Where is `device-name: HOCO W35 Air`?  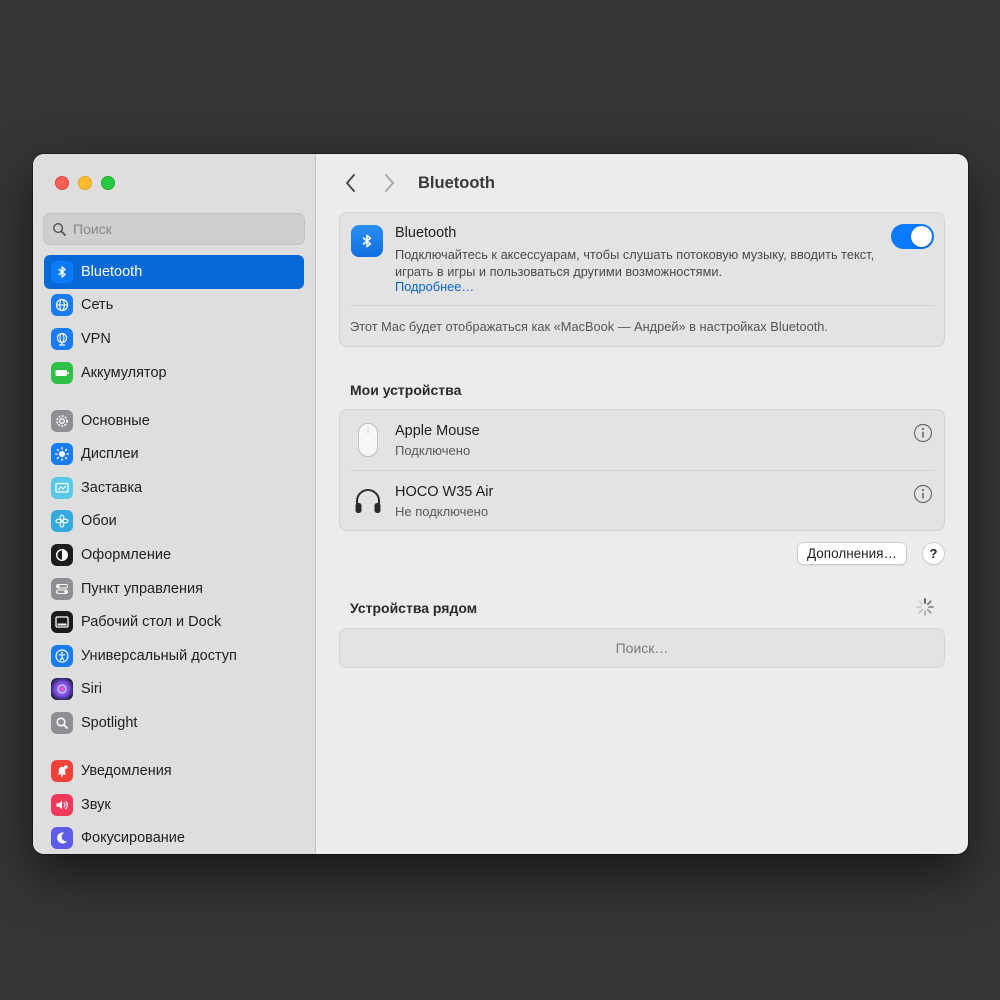 device-name: HOCO W35 Air is located at coordinates (444, 492).